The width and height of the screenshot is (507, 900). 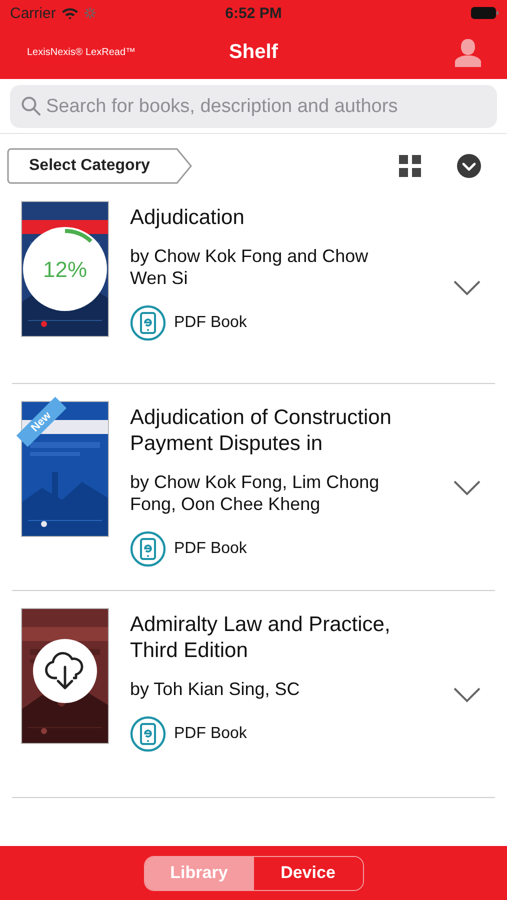 I want to click on book-title: Adjudication of Construction Payment Disputes in, so click(x=261, y=431).